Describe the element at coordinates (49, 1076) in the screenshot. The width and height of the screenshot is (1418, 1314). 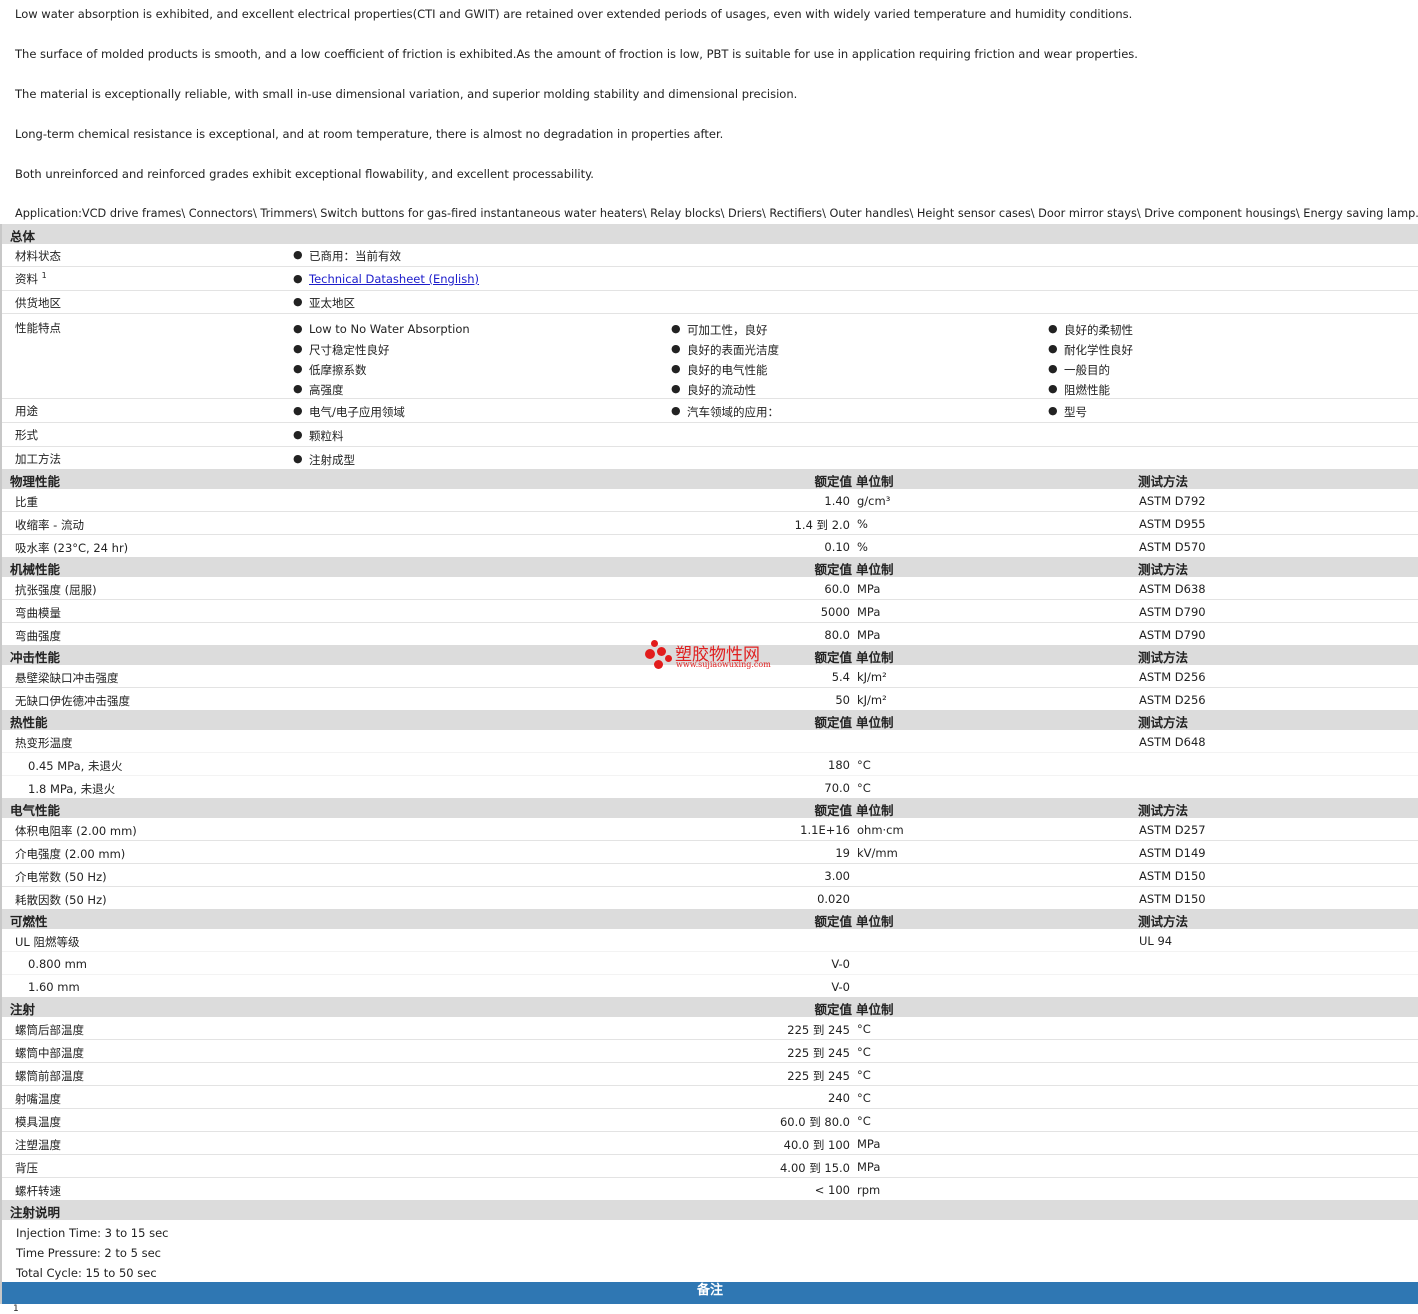
I see `row-name: 螺筒前部温度` at that location.